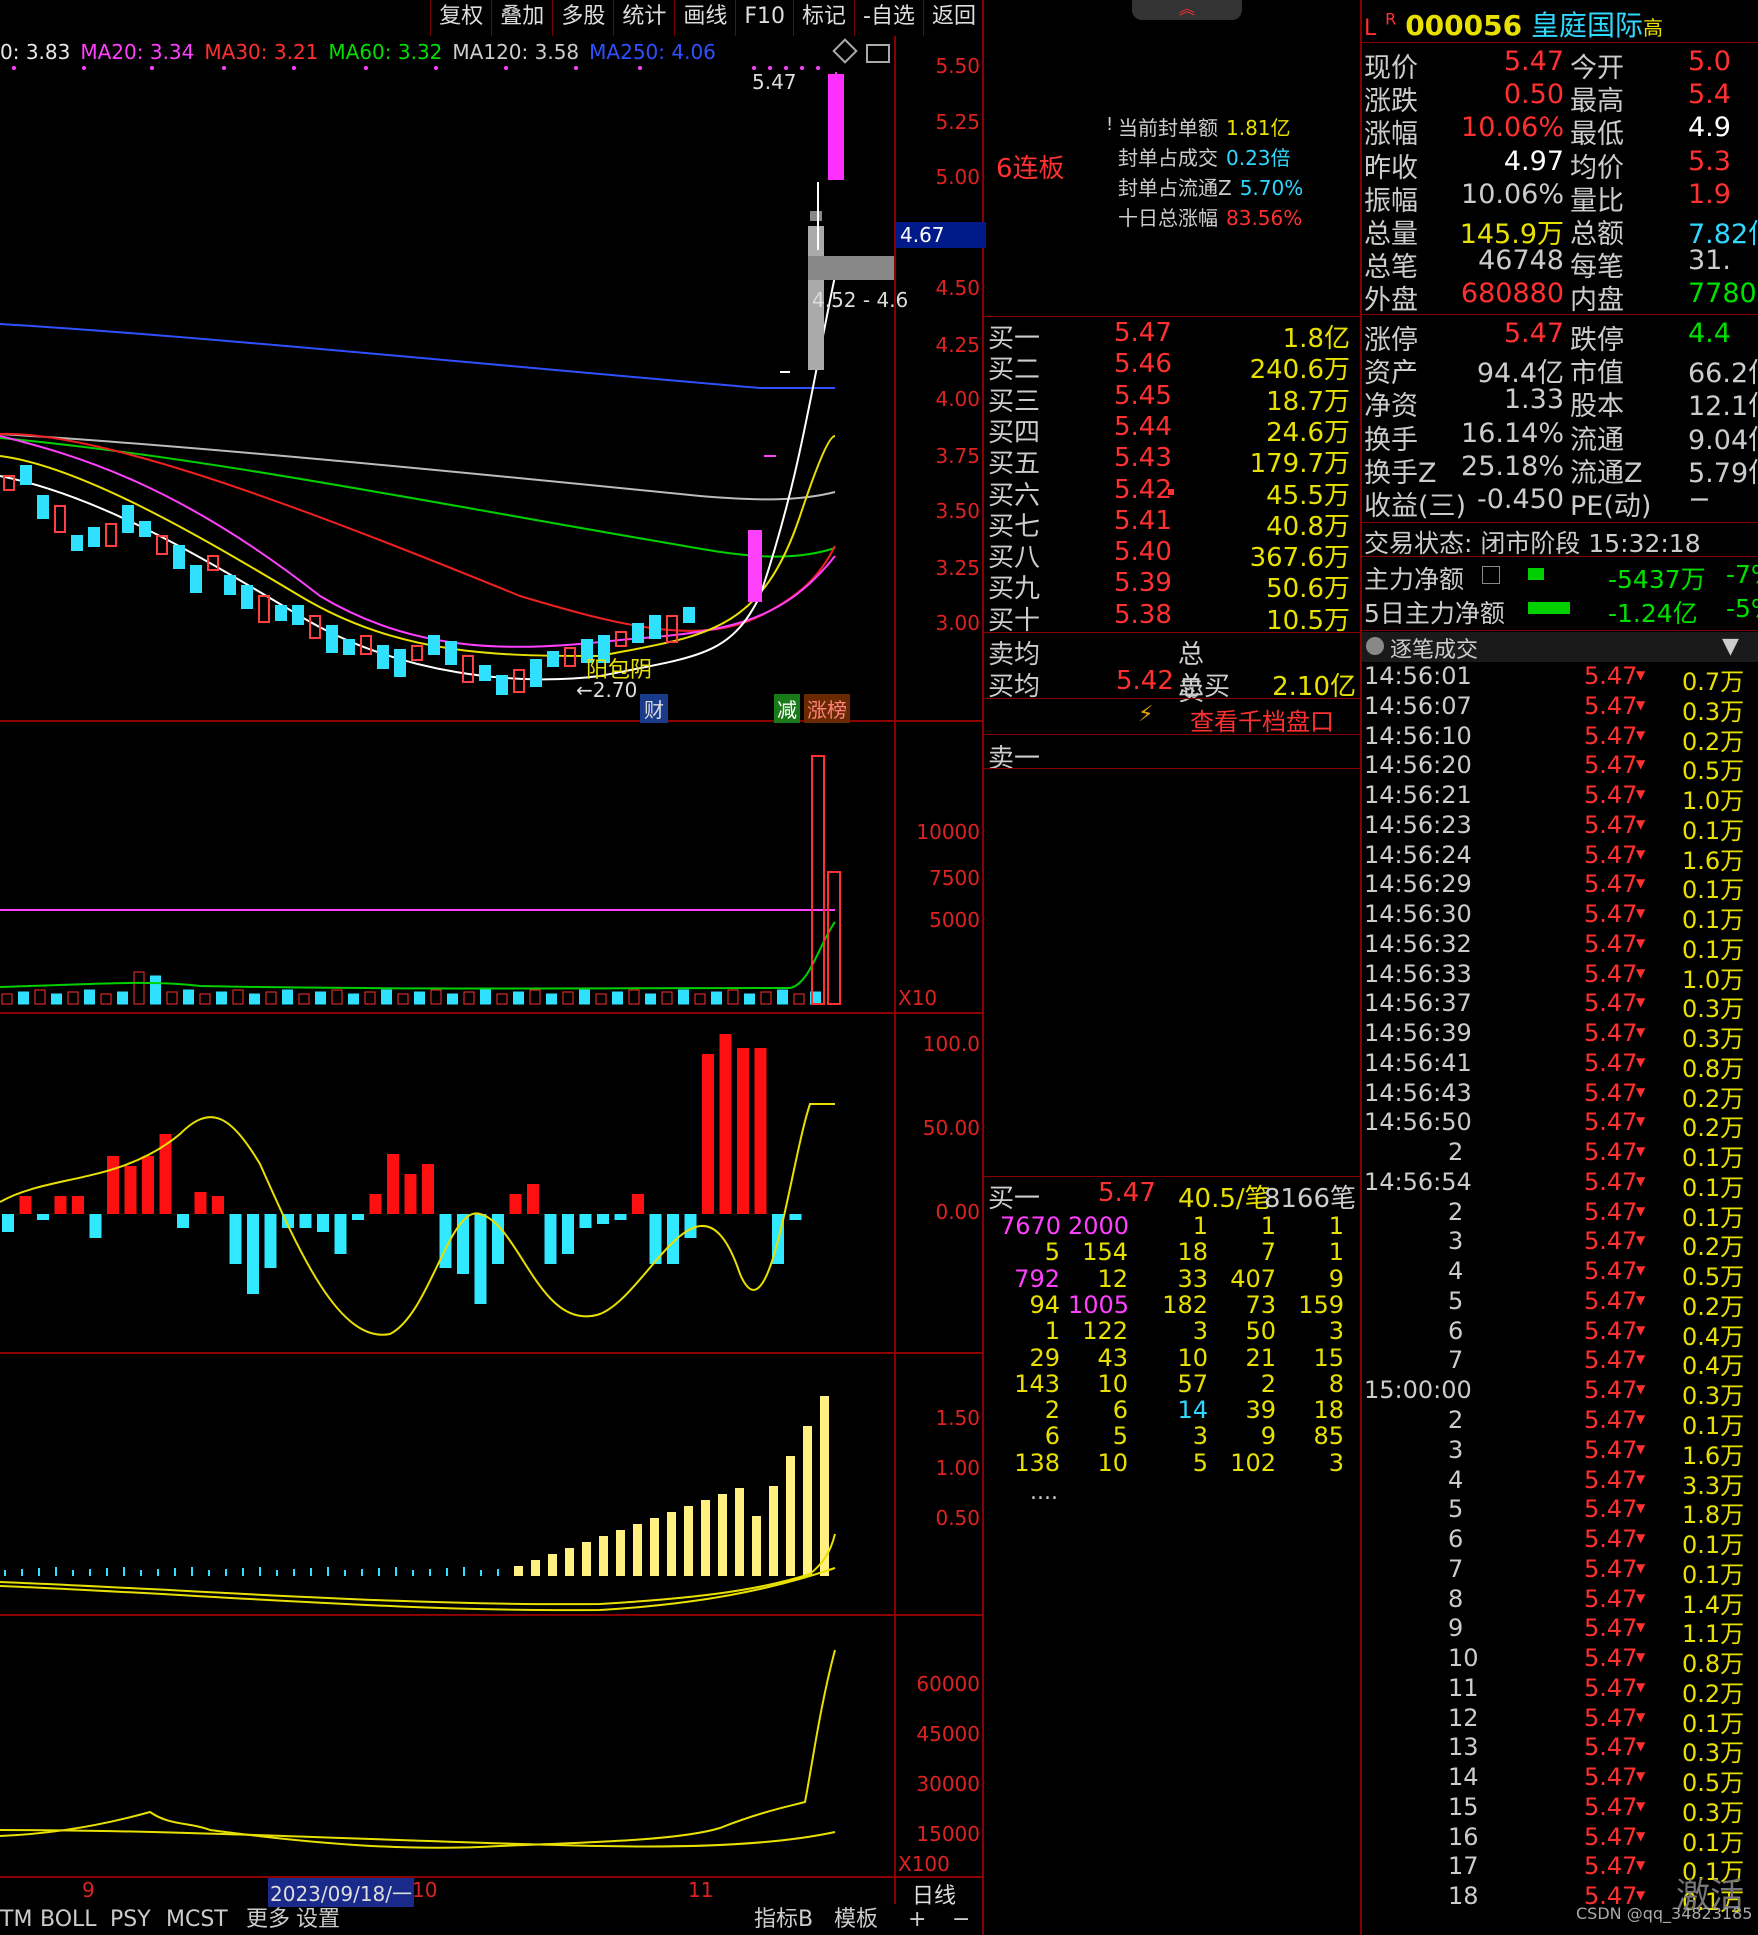  I want to click on view-depth-button: 查看千档盘口, so click(1262, 719).